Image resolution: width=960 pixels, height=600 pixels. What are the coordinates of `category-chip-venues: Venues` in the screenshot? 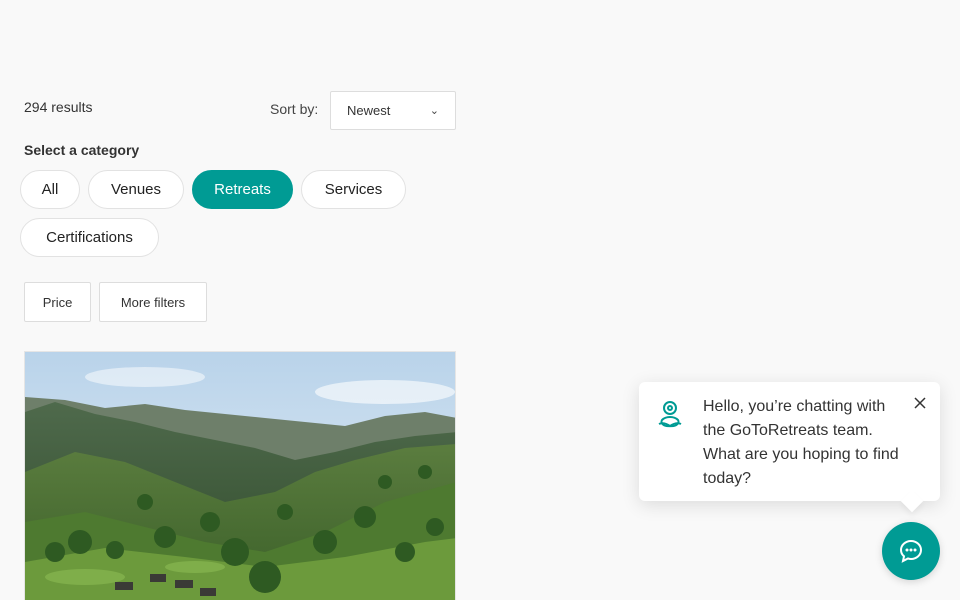 It's located at (136, 189).